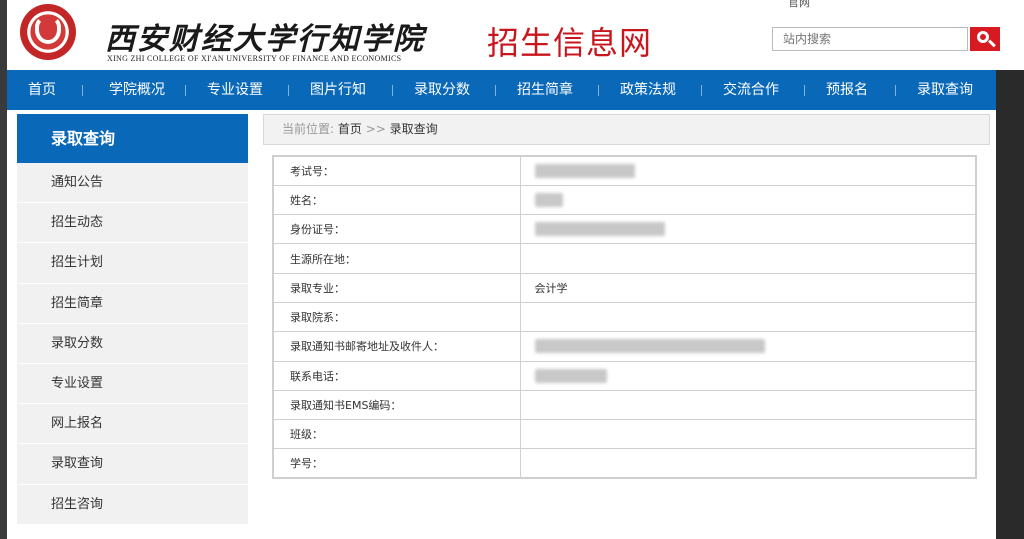 The height and width of the screenshot is (539, 1024). What do you see at coordinates (132, 384) in the screenshot?
I see `sidebar-item-majors: 专业设置` at bounding box center [132, 384].